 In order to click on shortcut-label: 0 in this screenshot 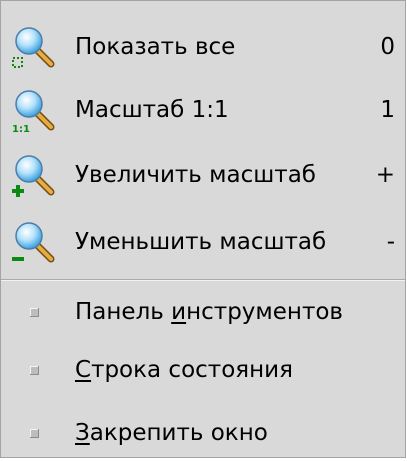, I will do `click(387, 47)`.